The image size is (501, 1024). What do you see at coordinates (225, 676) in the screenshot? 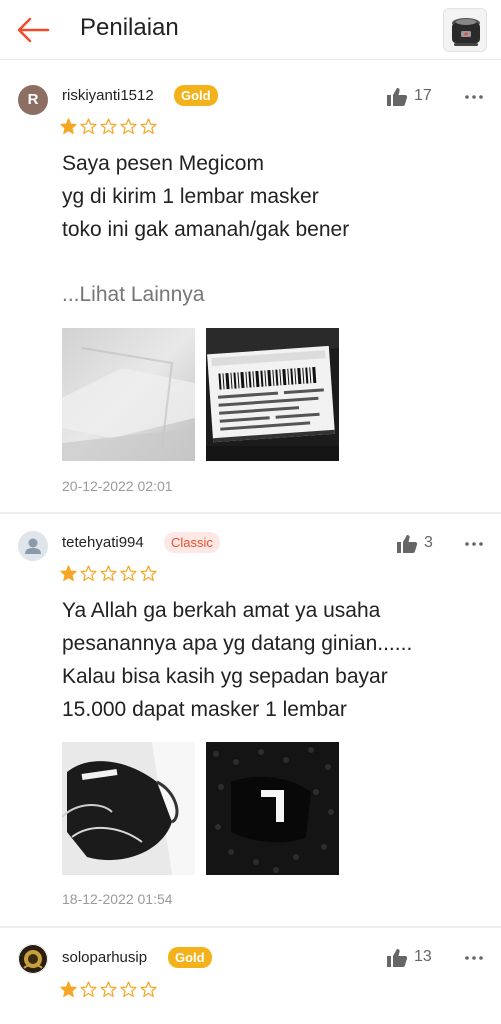
I see `review-text-line: Kalau bisa kasih yg sepadan bayar` at bounding box center [225, 676].